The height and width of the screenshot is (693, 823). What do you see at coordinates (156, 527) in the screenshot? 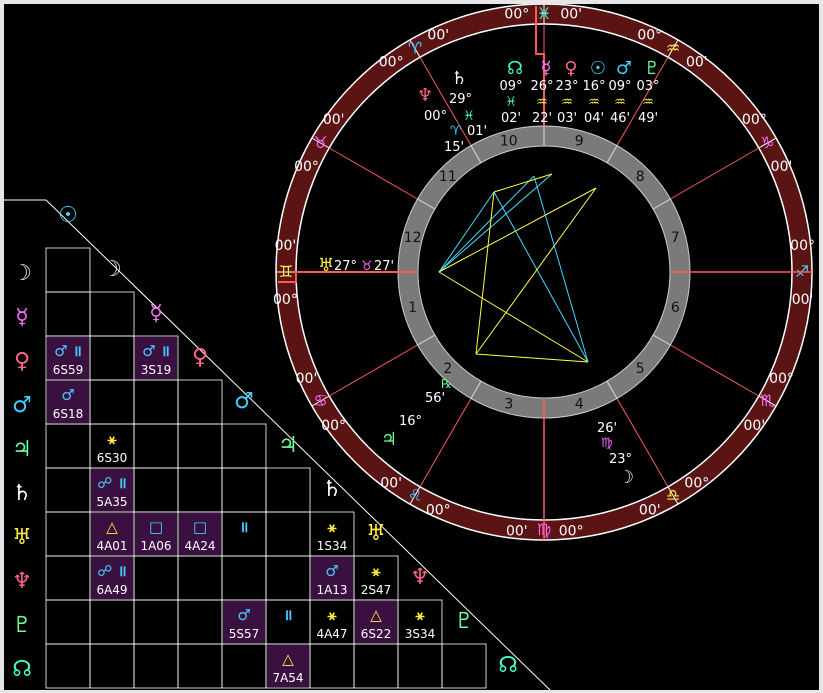
I see `aspect-symbol-icon: □` at bounding box center [156, 527].